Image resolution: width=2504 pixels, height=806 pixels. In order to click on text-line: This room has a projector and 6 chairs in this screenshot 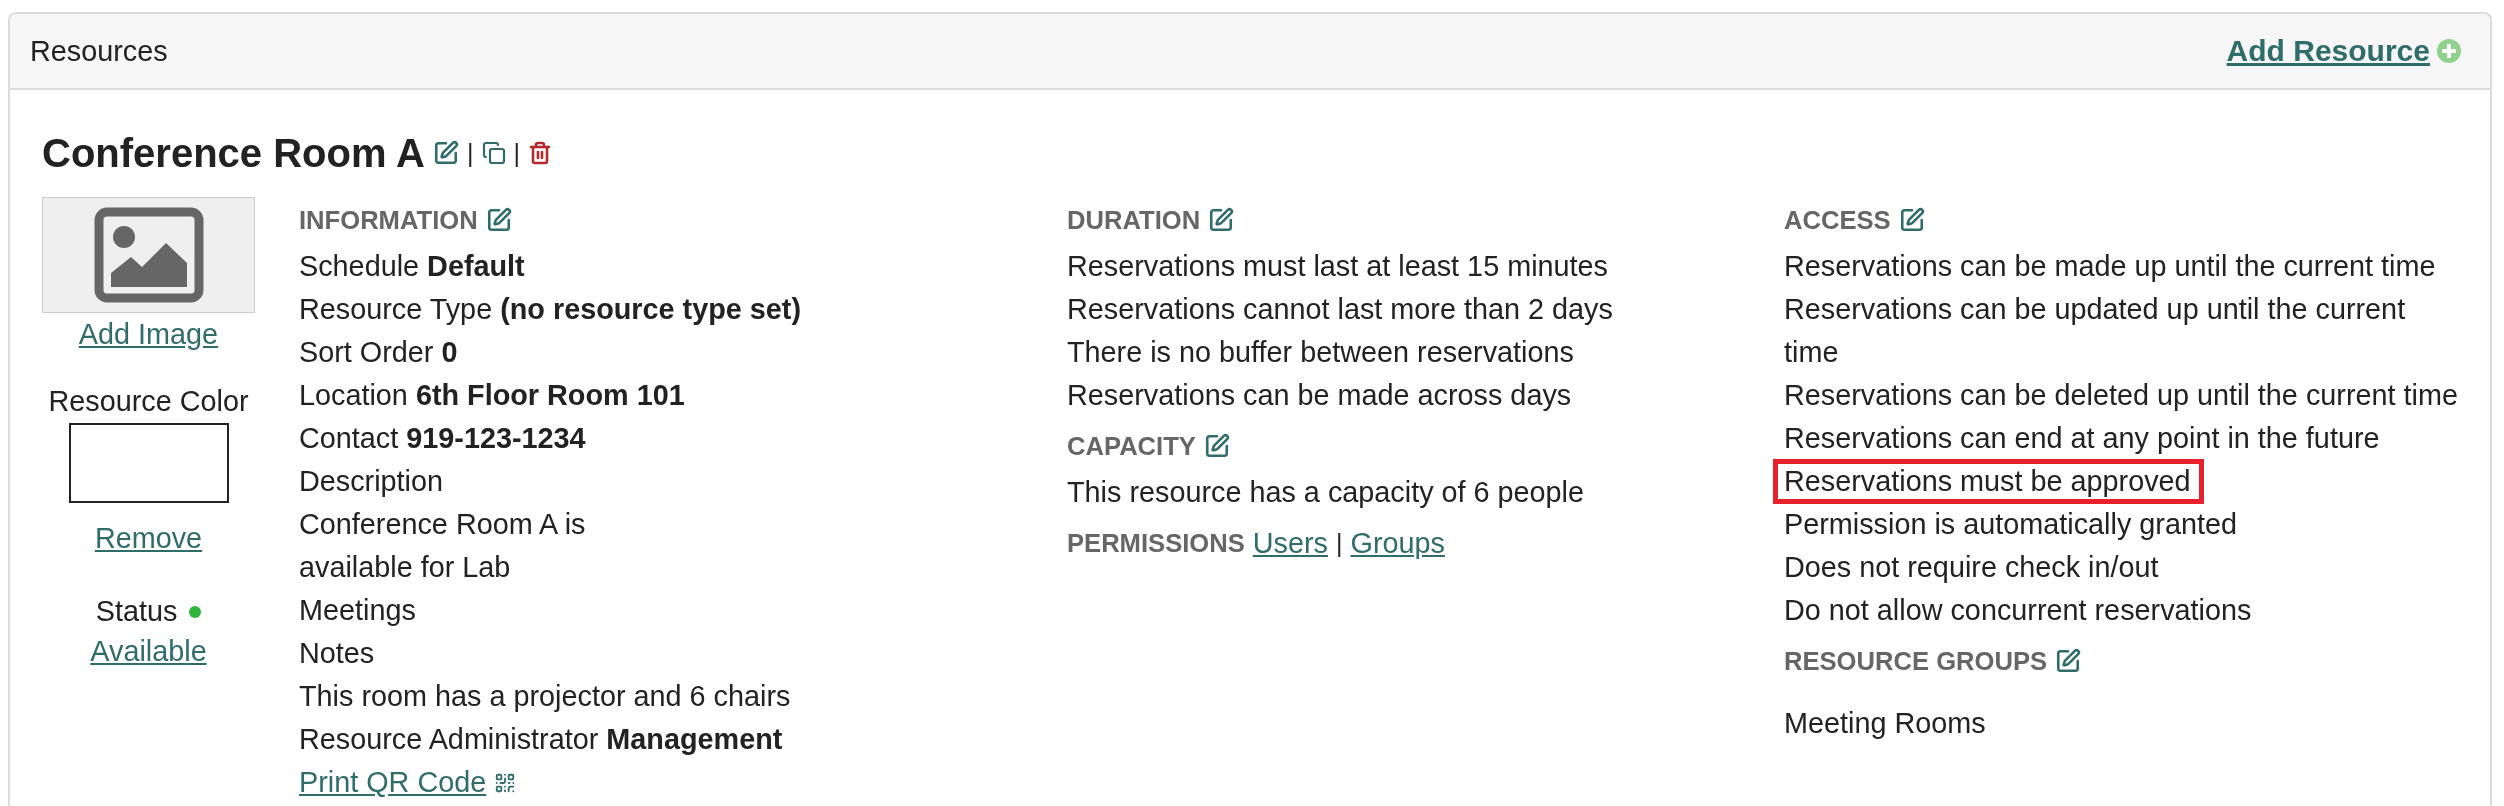, I will do `click(545, 696)`.